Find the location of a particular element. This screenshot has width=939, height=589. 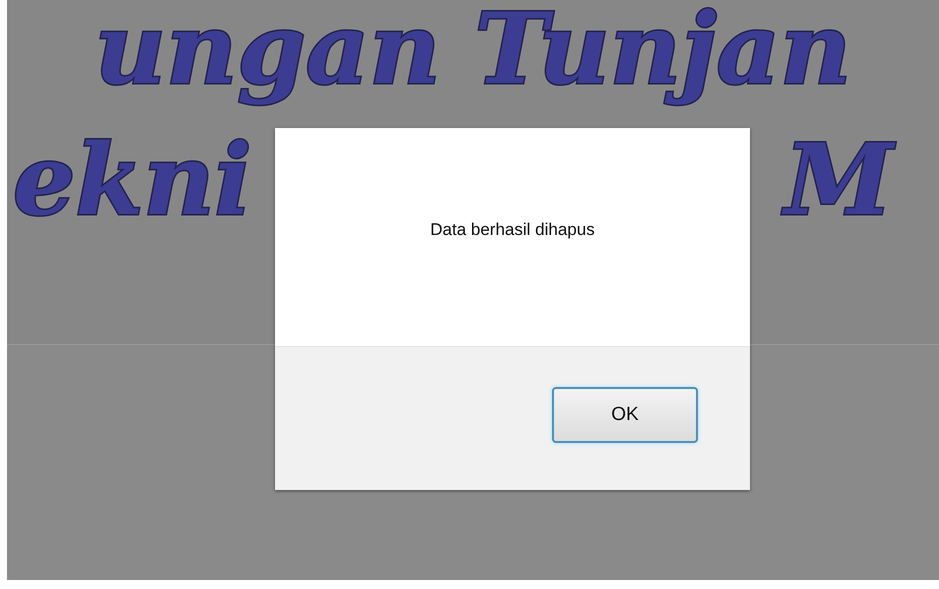

page-heading: ungan Tunjan is located at coordinates (473, 53).